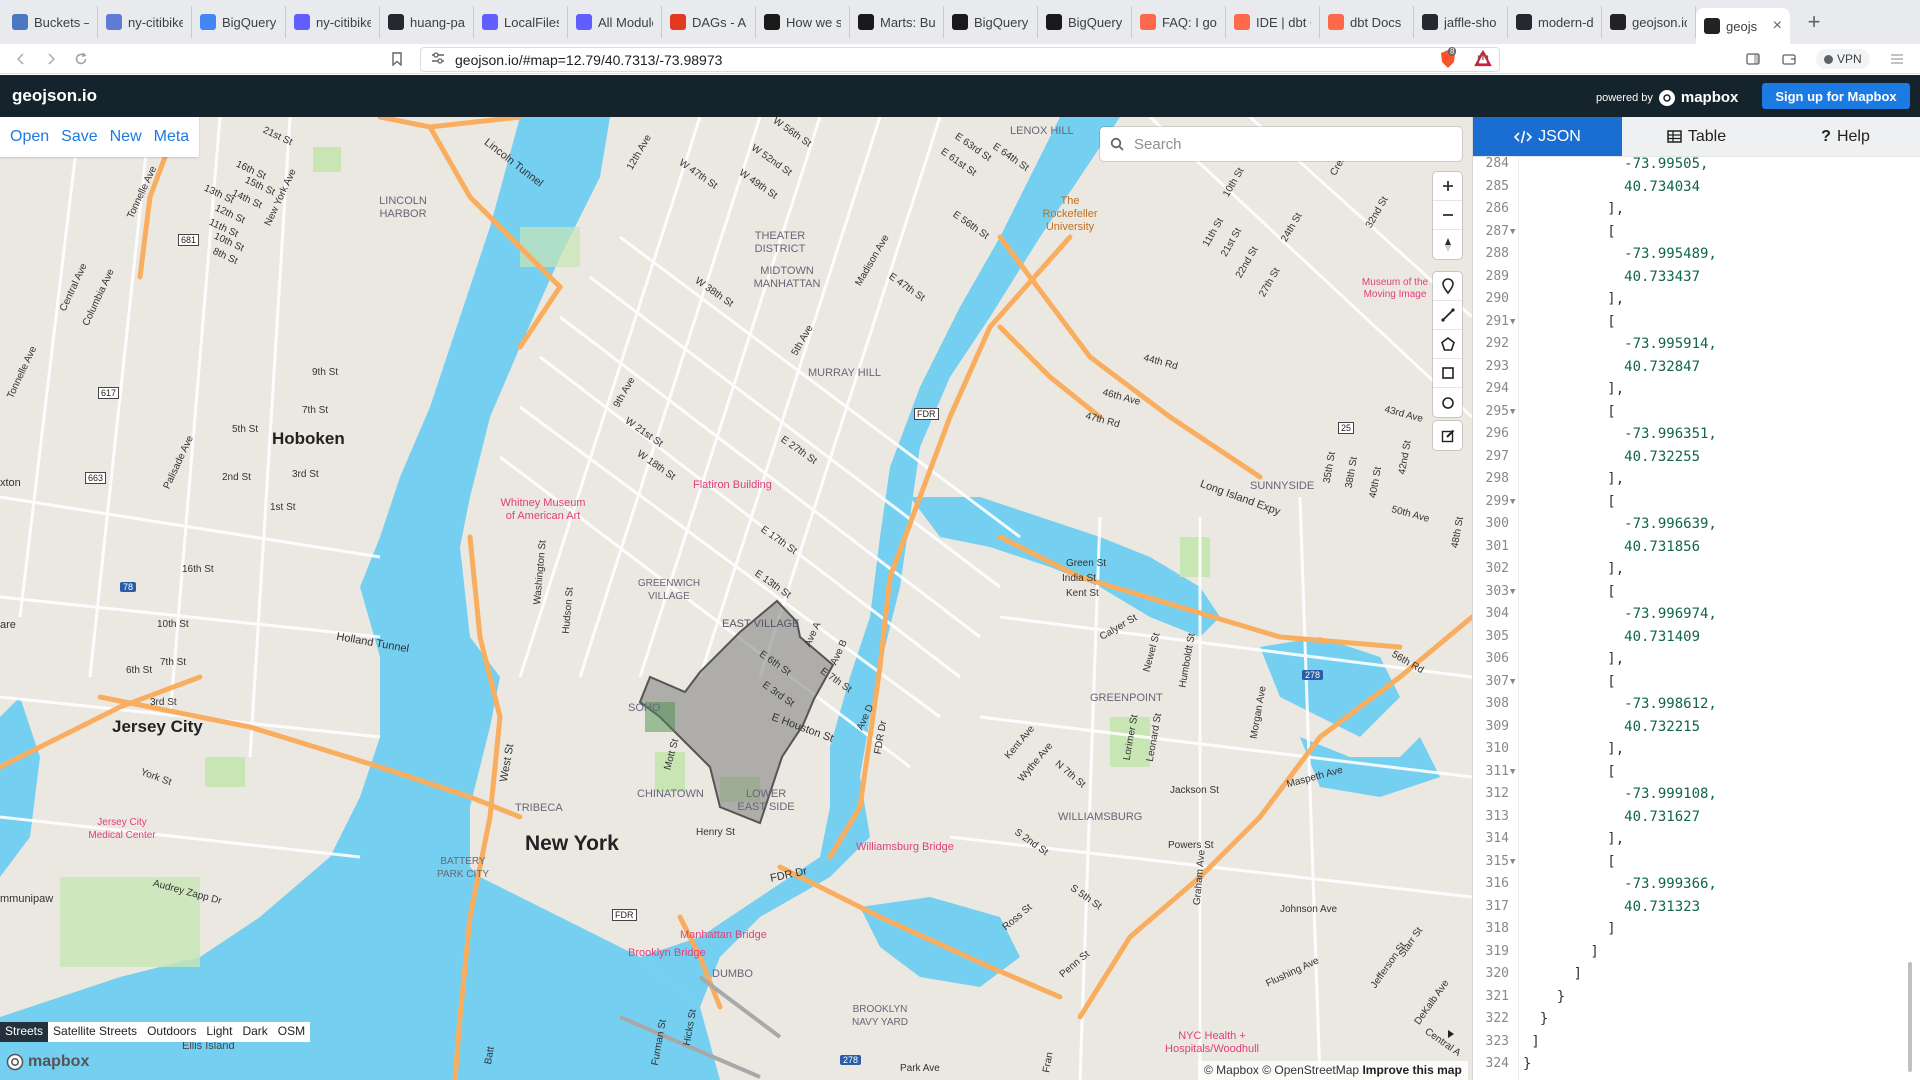 The image size is (1920, 1080). What do you see at coordinates (47, 1062) in the screenshot?
I see `mapbox-logo: mapbox` at bounding box center [47, 1062].